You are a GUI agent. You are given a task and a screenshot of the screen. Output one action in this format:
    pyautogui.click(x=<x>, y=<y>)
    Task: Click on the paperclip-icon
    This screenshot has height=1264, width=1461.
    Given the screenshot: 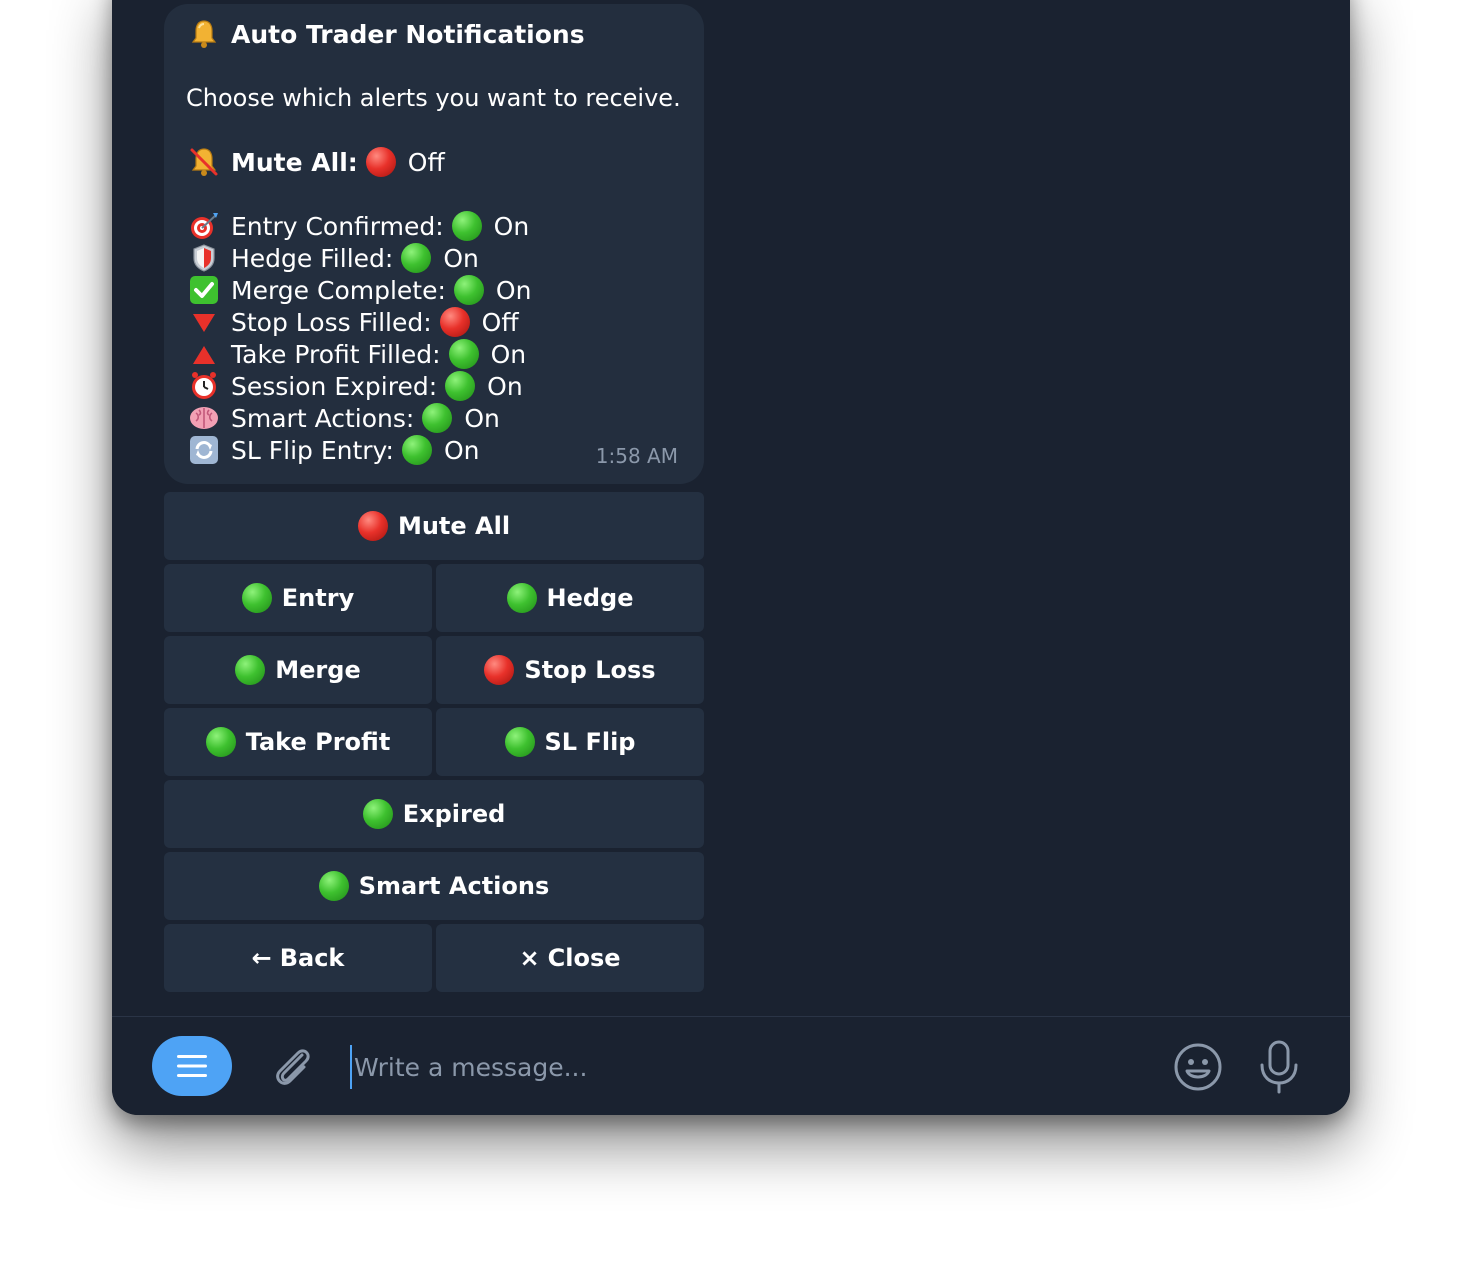 What is the action you would take?
    pyautogui.click(x=293, y=1067)
    